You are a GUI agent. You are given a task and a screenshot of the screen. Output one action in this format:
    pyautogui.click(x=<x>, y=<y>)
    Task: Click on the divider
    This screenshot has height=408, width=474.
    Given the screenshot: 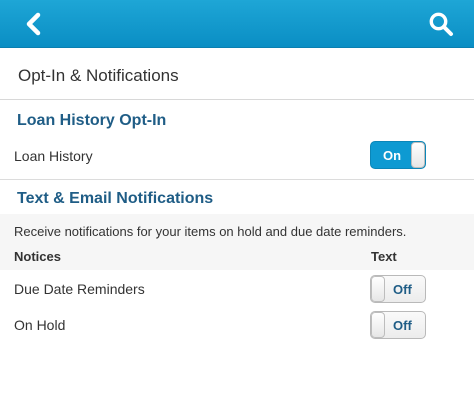 What is the action you would take?
    pyautogui.click(x=237, y=179)
    